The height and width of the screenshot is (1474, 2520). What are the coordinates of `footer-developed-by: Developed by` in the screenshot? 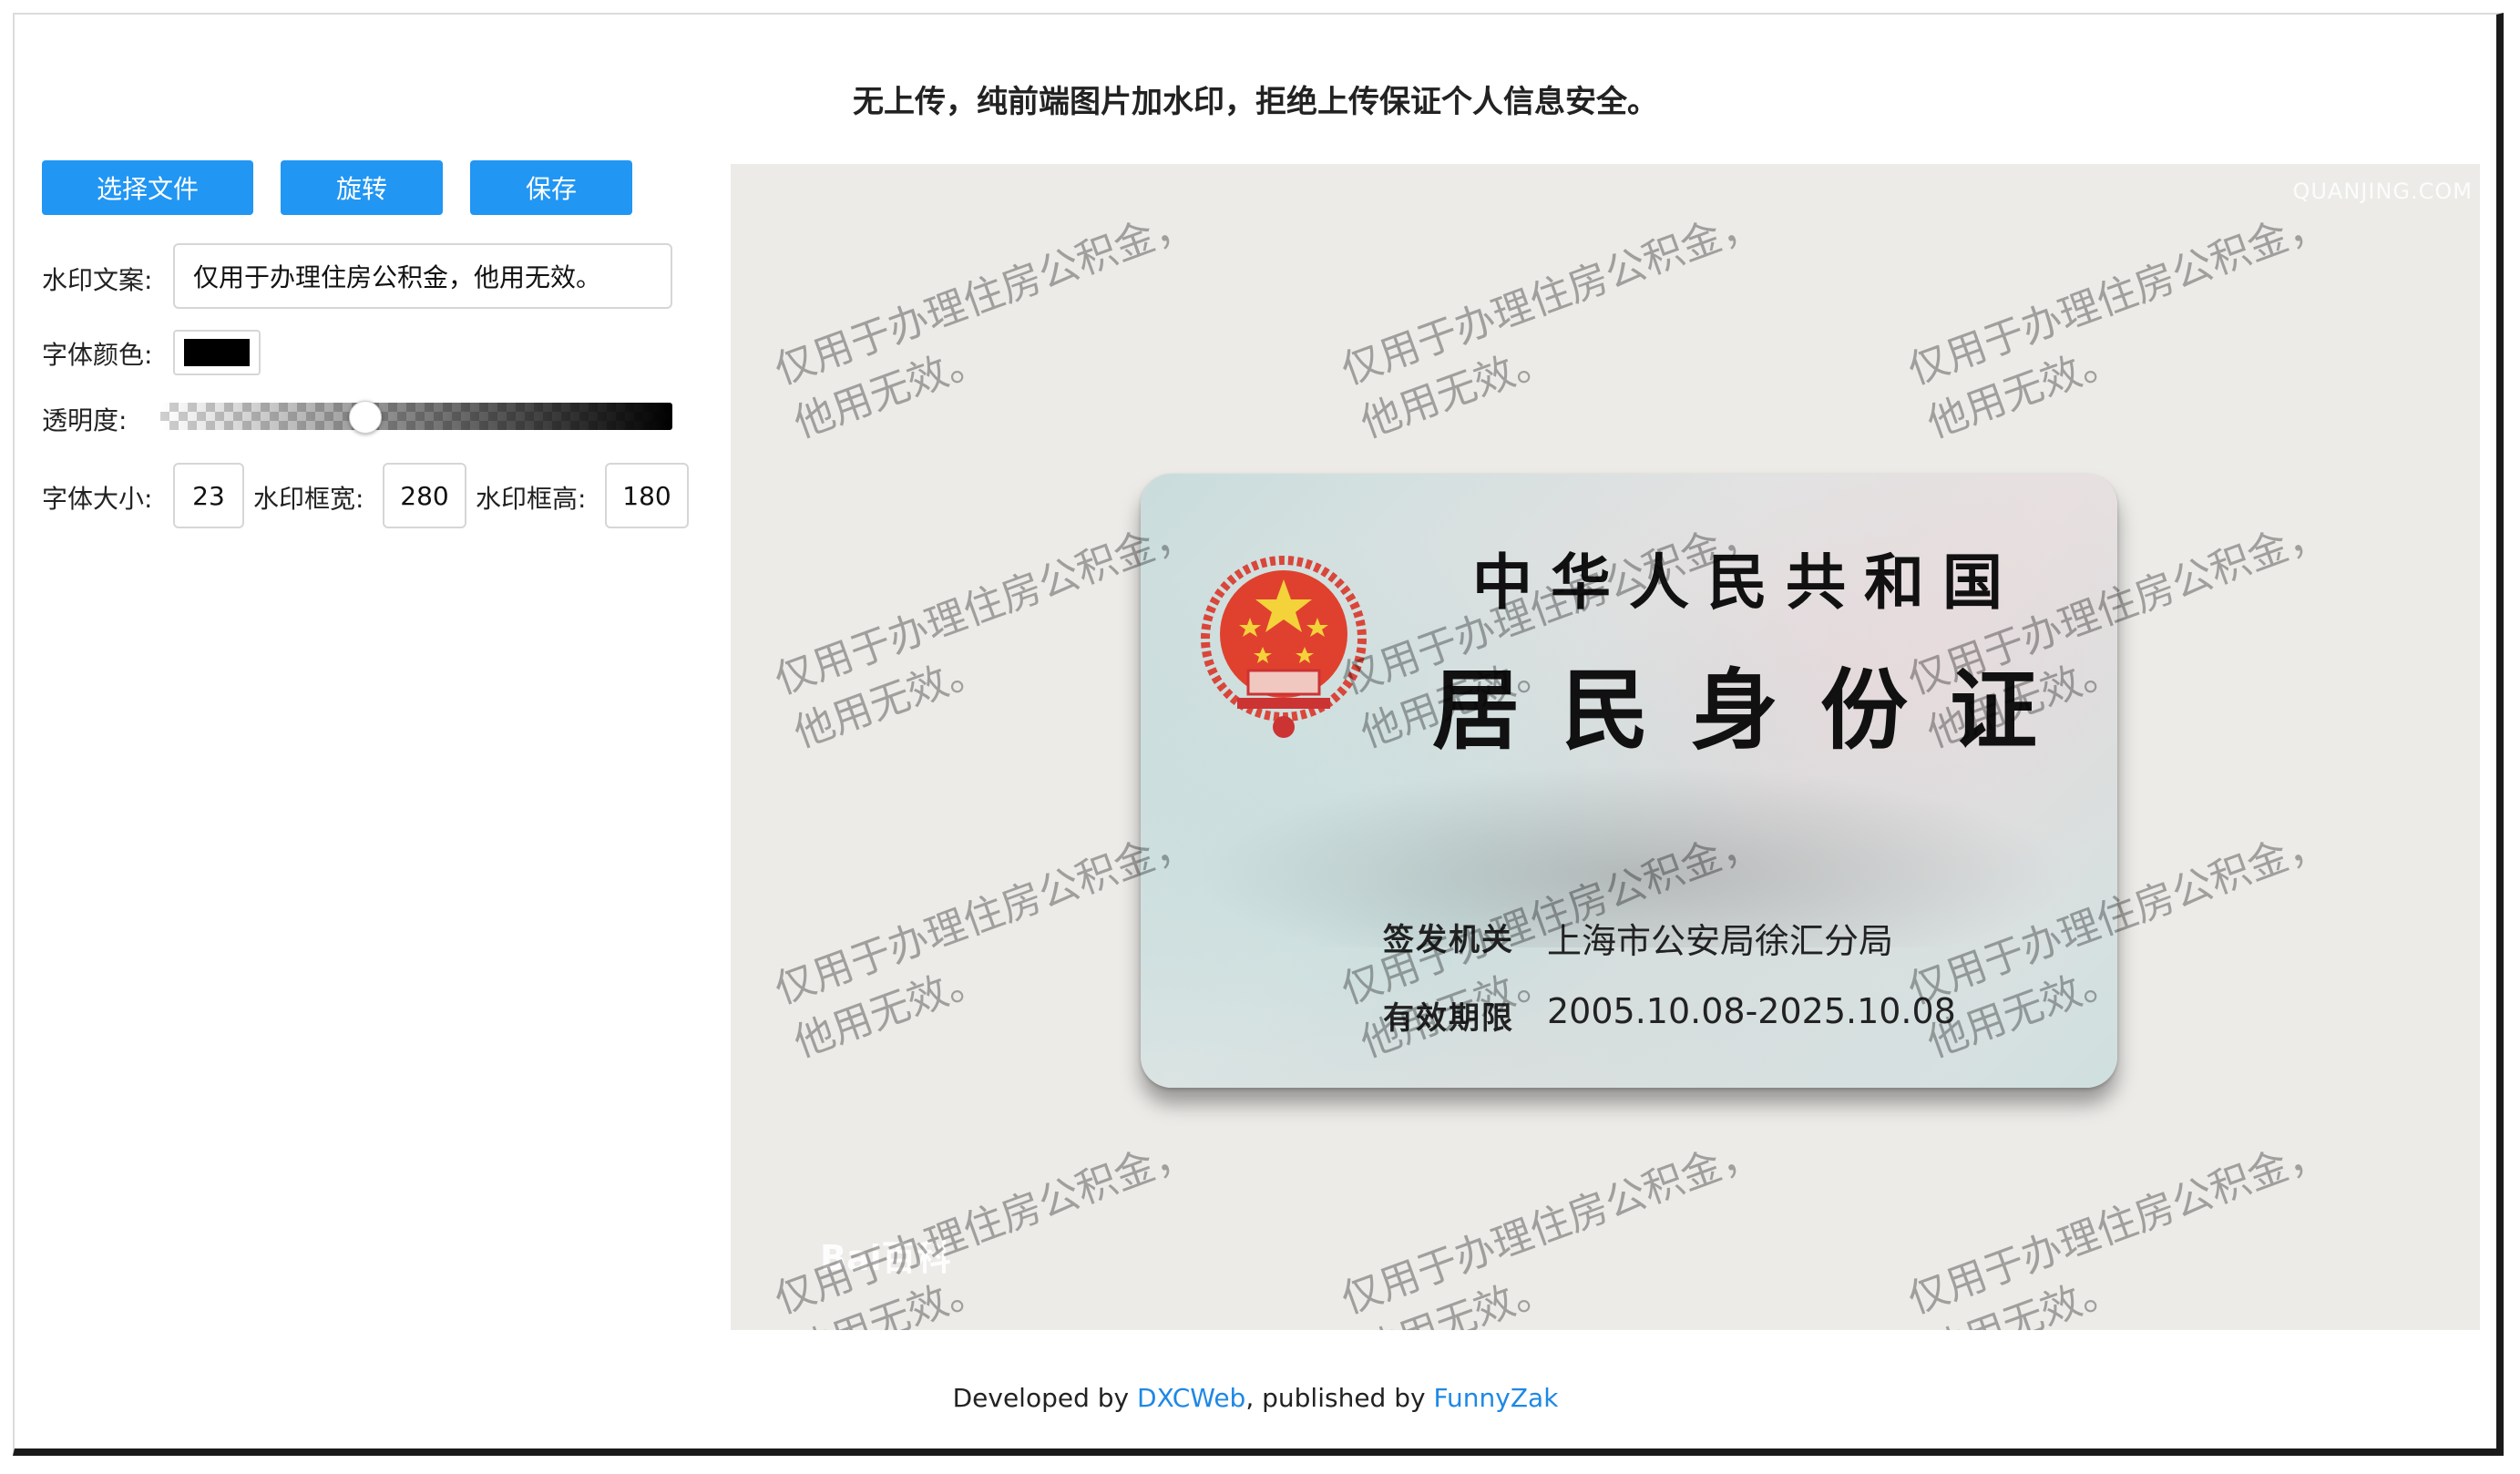 It's located at (1045, 1398).